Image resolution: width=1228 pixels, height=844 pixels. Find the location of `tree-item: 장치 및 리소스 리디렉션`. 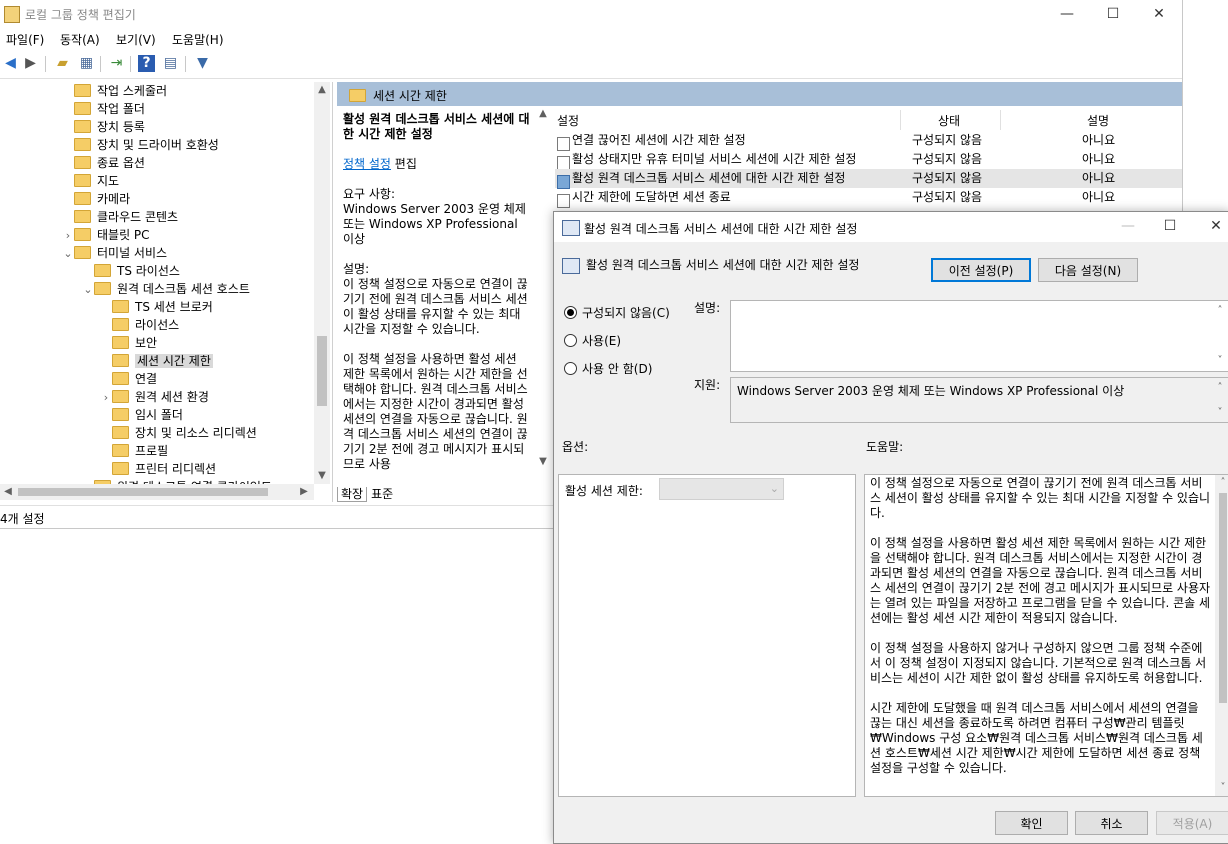

tree-item: 장치 및 리소스 리디렉션 is located at coordinates (178, 433).